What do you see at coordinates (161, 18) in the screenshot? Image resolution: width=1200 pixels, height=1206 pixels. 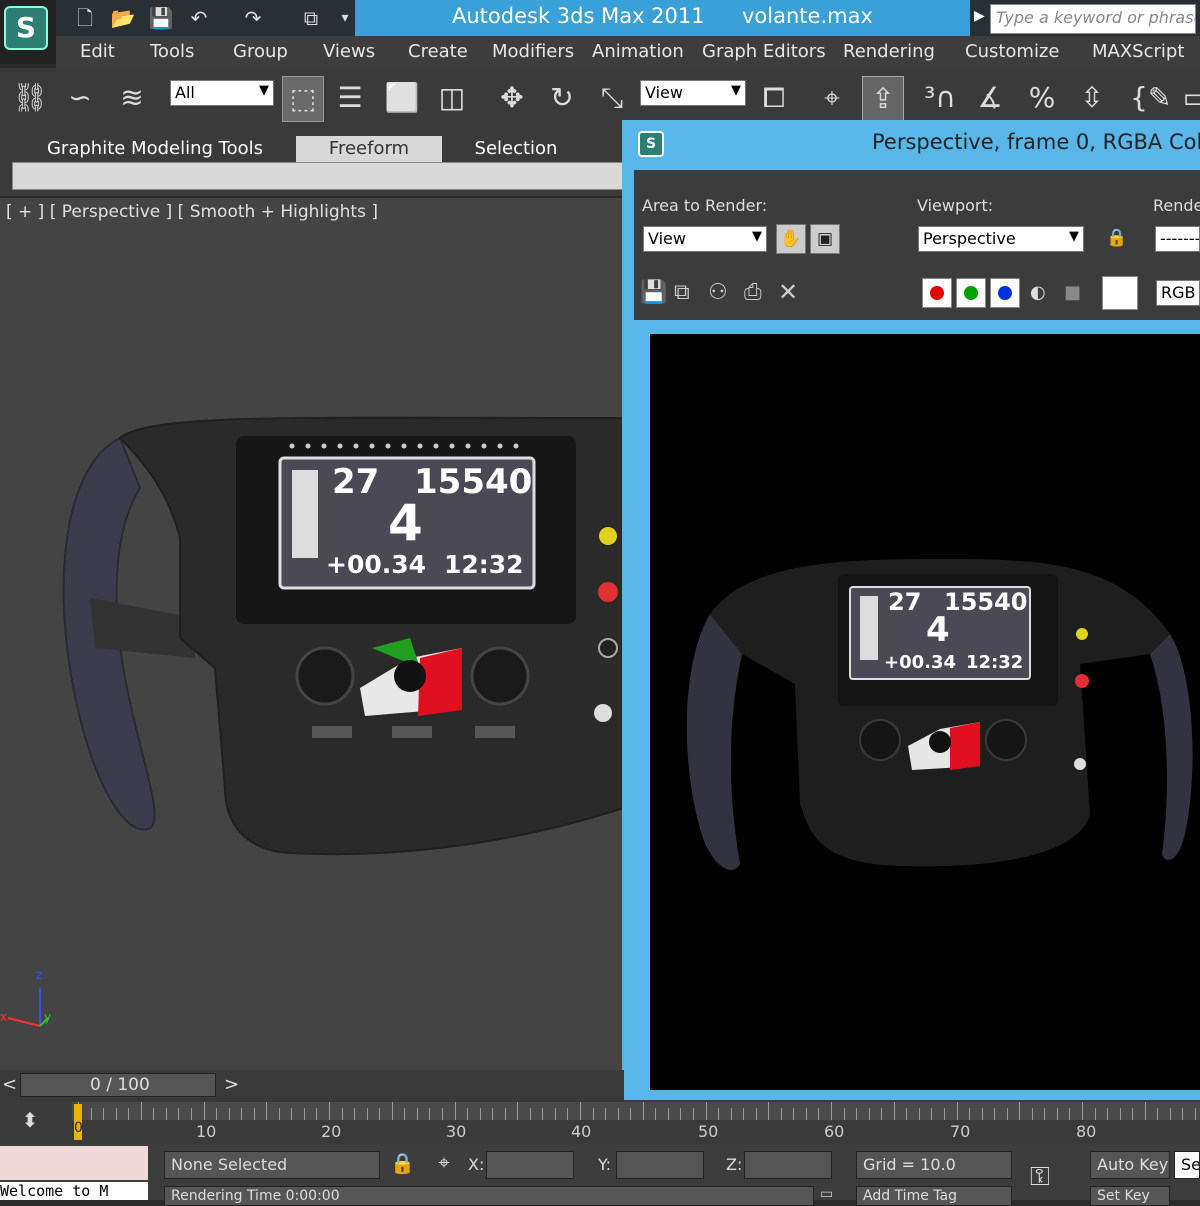 I see `save-file-icon: 💾` at bounding box center [161, 18].